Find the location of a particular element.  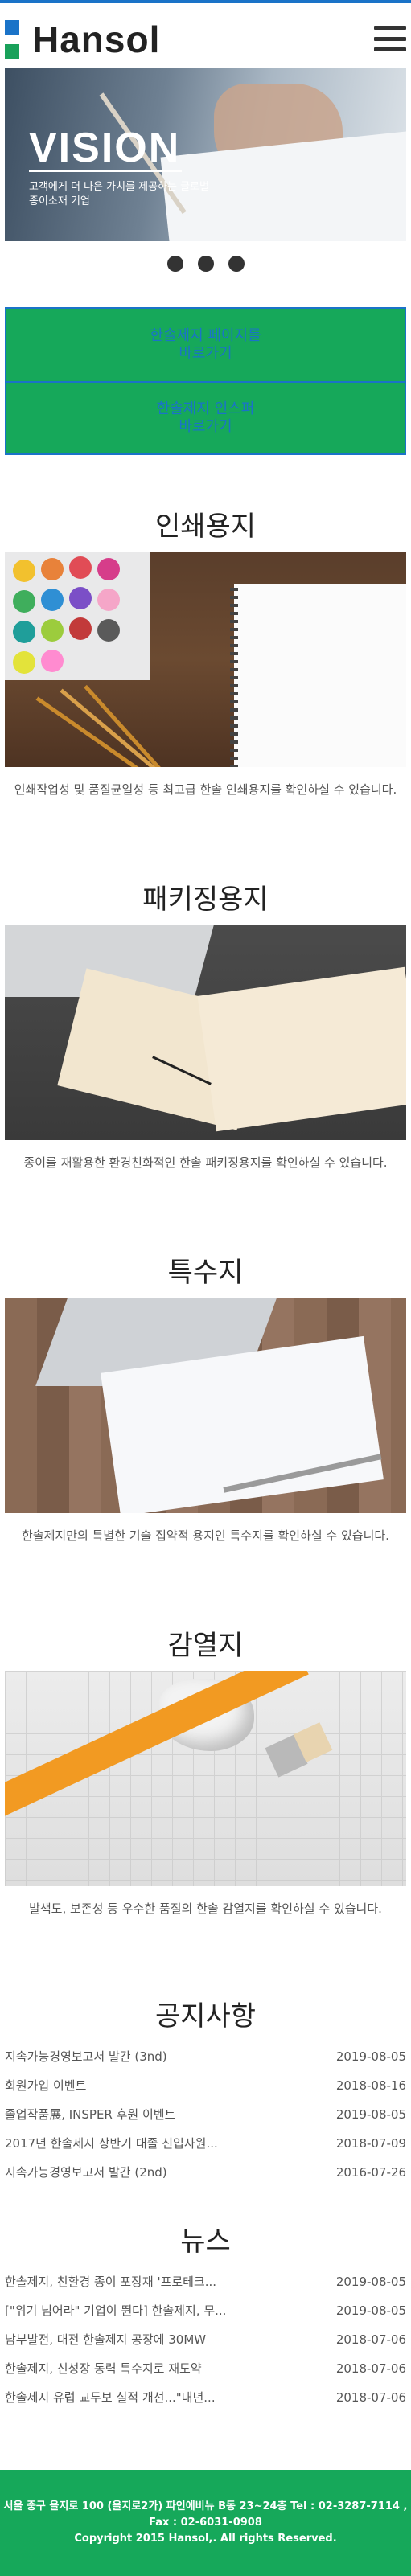

product-description: 한솔제지만의 특별한 기술 집약적 용지인 특수지를 확인하실 수 있습니다. is located at coordinates (205, 1536).